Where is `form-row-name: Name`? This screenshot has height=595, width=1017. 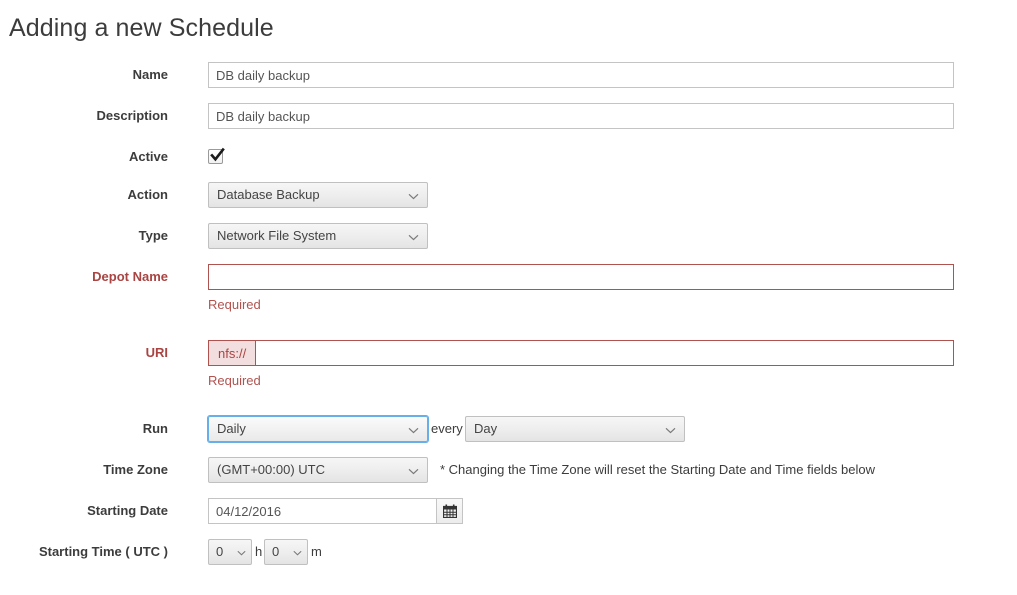 form-row-name: Name is located at coordinates (508, 75).